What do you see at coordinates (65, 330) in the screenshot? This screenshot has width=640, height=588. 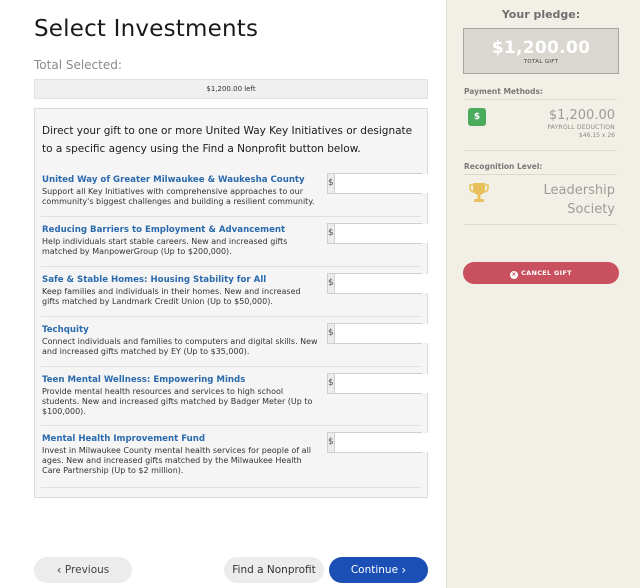 I see `initiative-name: Techquity` at bounding box center [65, 330].